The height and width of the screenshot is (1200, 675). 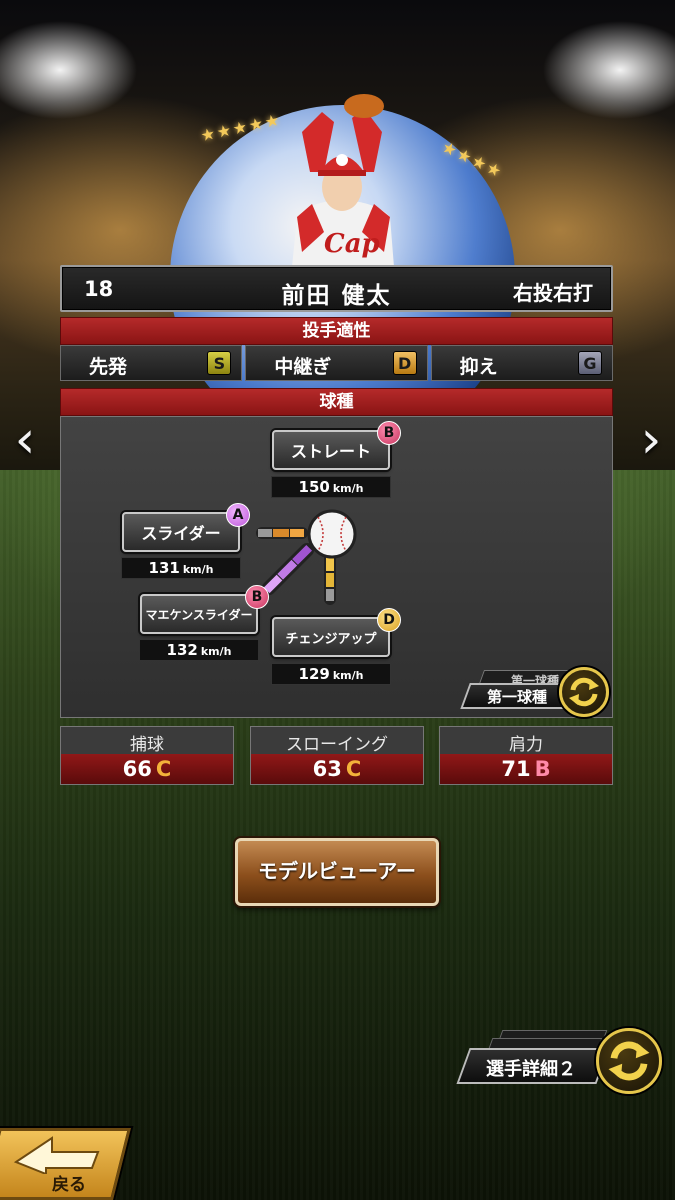 I want to click on stat-value-row: 71 B, so click(x=526, y=769).